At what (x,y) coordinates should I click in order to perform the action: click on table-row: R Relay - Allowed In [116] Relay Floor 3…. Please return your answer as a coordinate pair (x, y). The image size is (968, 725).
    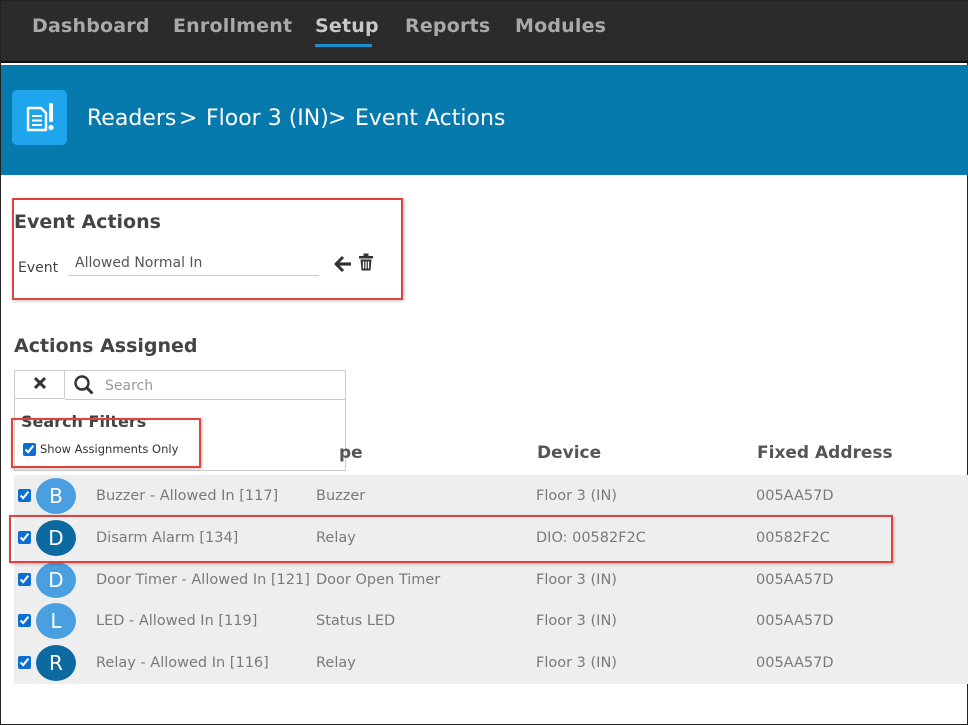
    Looking at the image, I should click on (491, 663).